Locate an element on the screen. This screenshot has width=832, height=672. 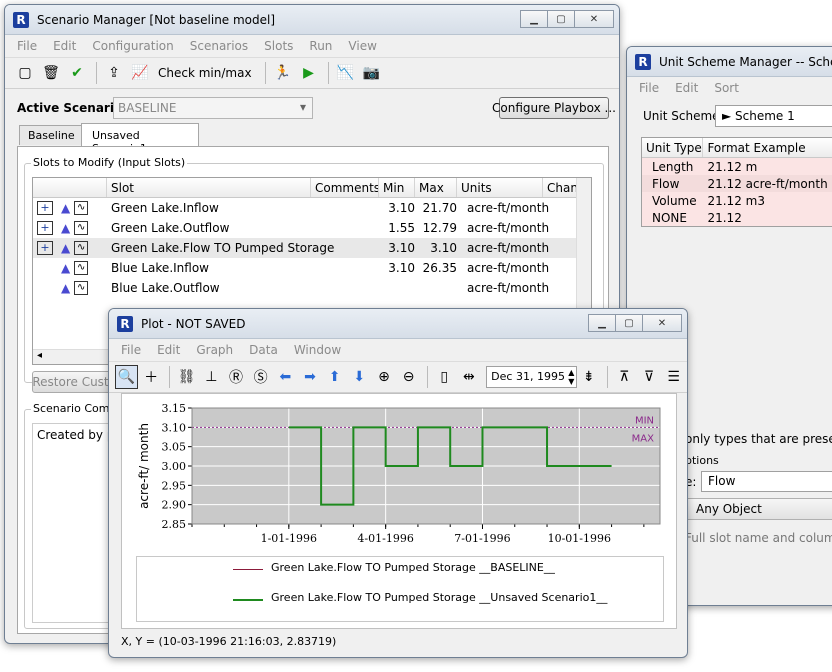
col-chan: Chan is located at coordinates (560, 187).